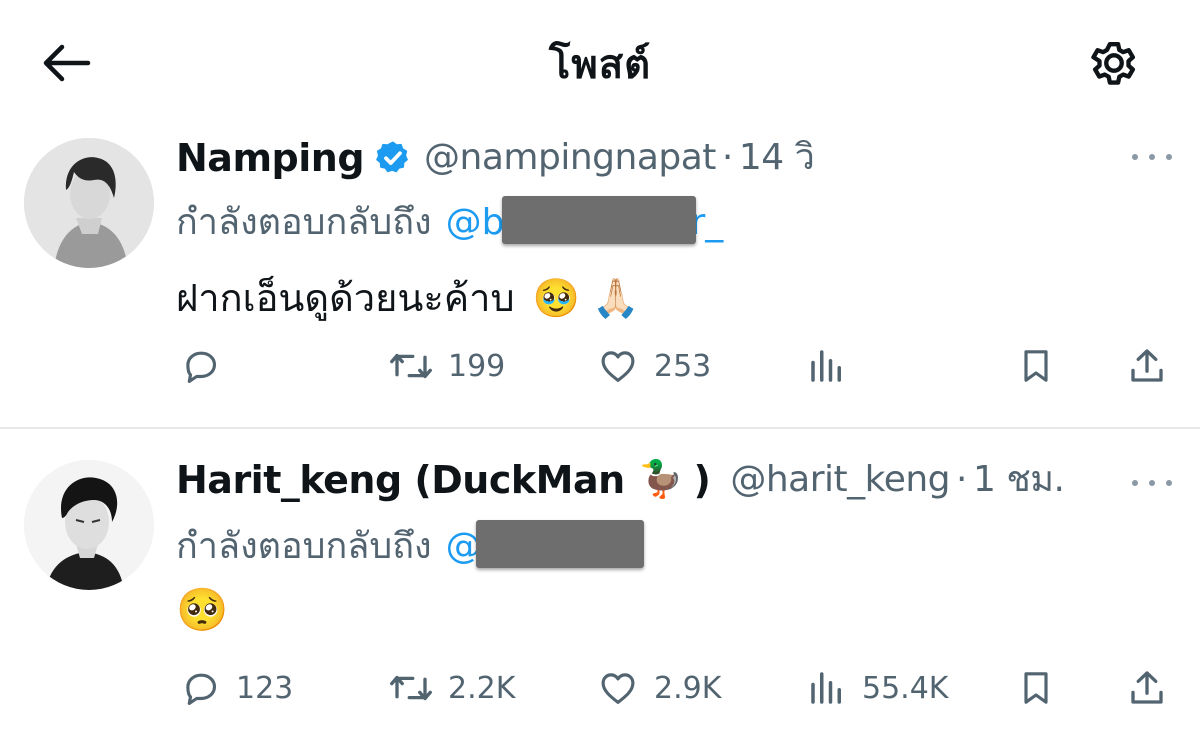 This screenshot has height=743, width=1200. I want to click on page-title: โพสต์, so click(600, 65).